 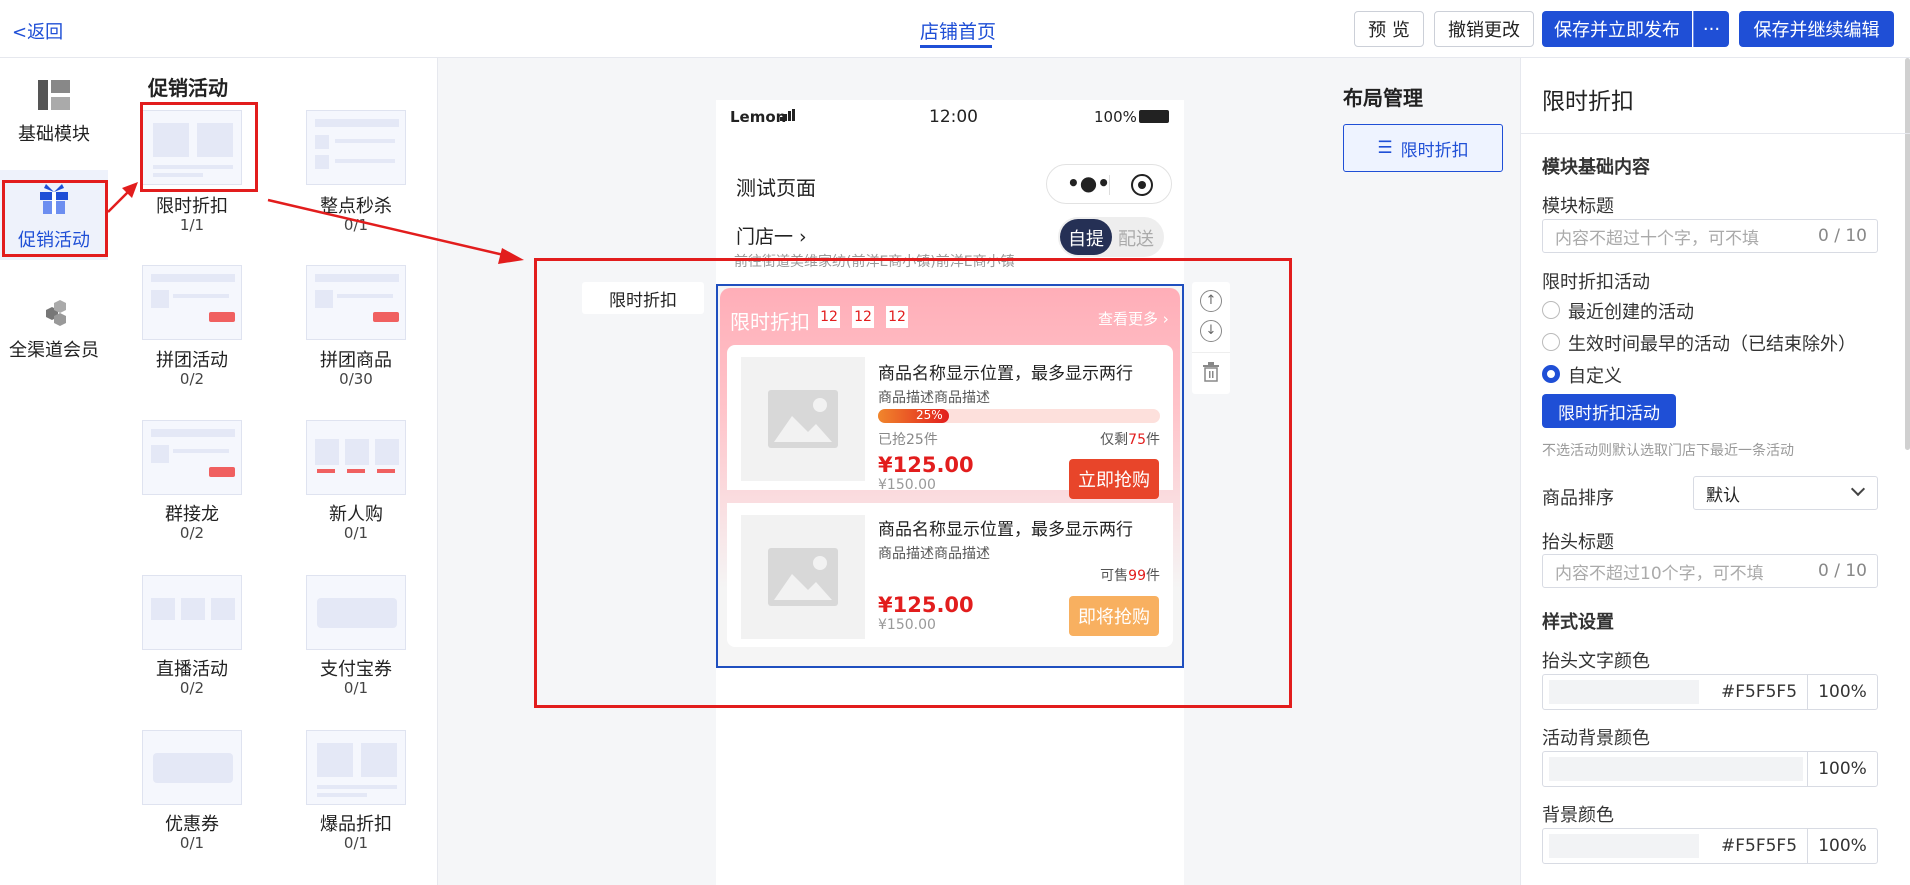 I want to click on annotation-arrows, so click(x=315, y=223).